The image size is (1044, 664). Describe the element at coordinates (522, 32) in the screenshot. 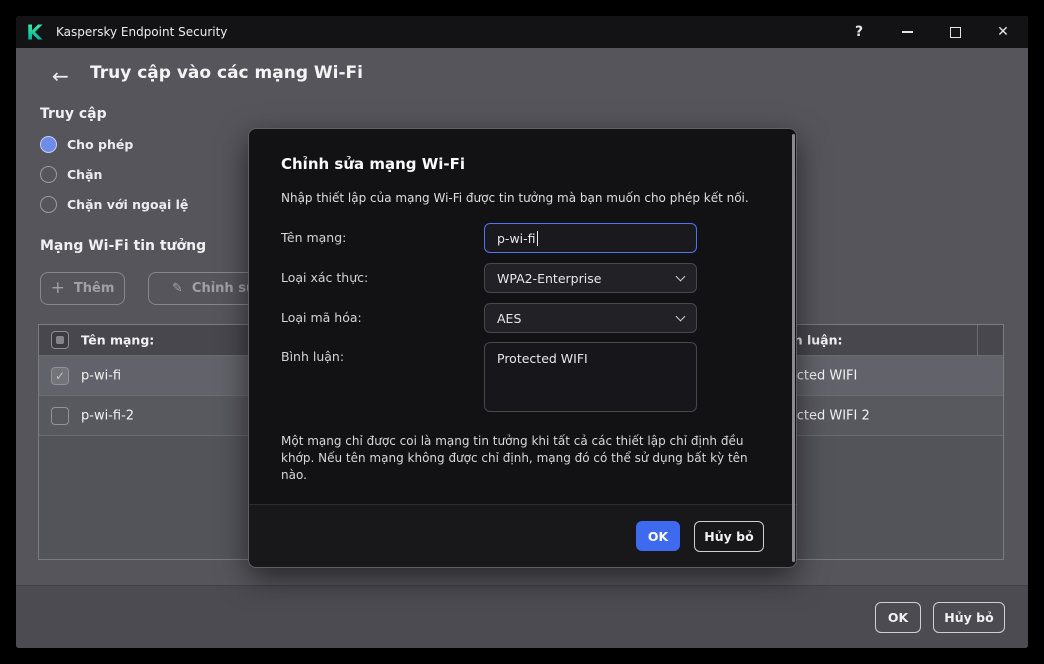

I see `titlebar: Kaspersky Endpoint Security ? ✕` at that location.